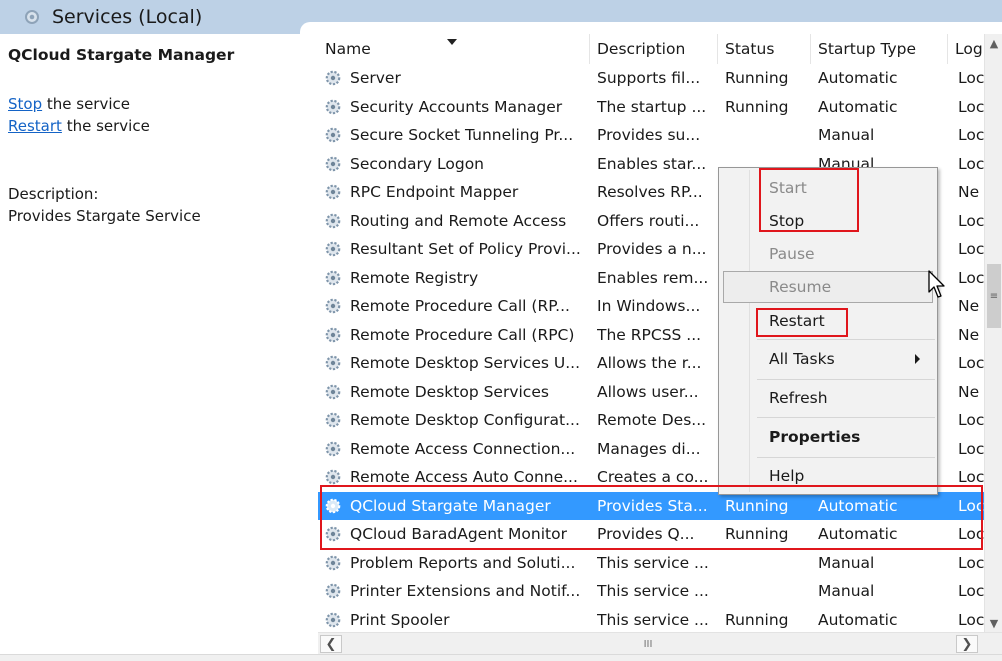 Image resolution: width=1002 pixels, height=661 pixels. What do you see at coordinates (967, 644) in the screenshot?
I see `scroll-right-icon: ❯` at bounding box center [967, 644].